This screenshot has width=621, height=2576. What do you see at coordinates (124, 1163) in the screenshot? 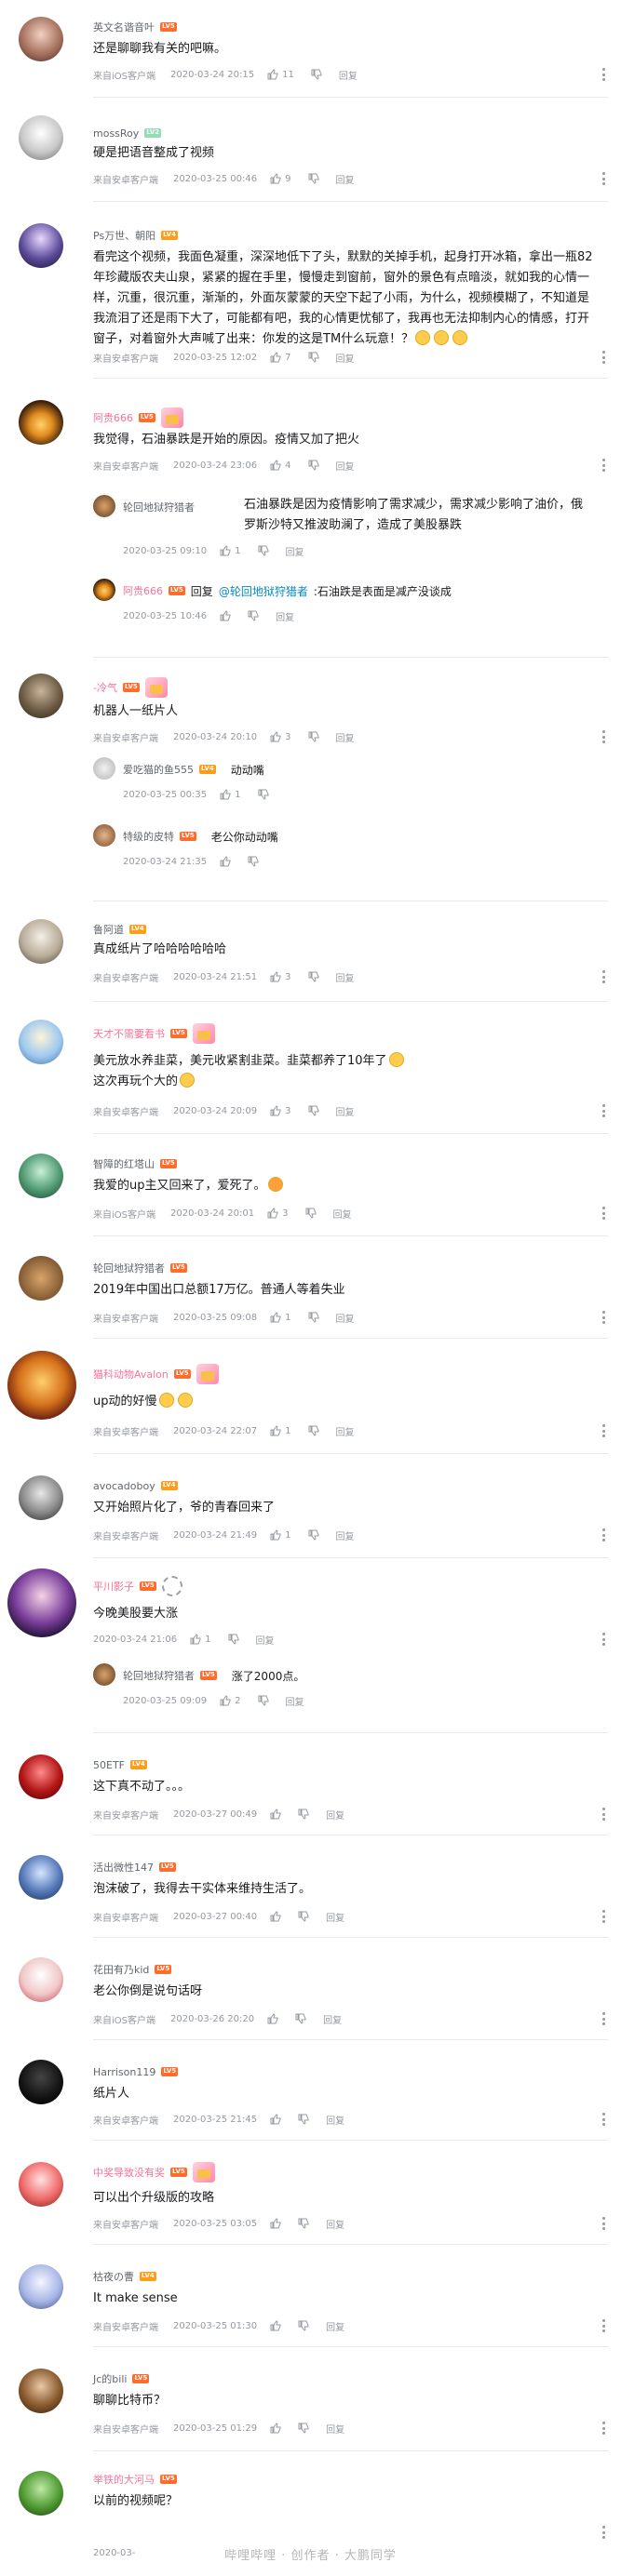
I see `username: 智障的红塔山` at bounding box center [124, 1163].